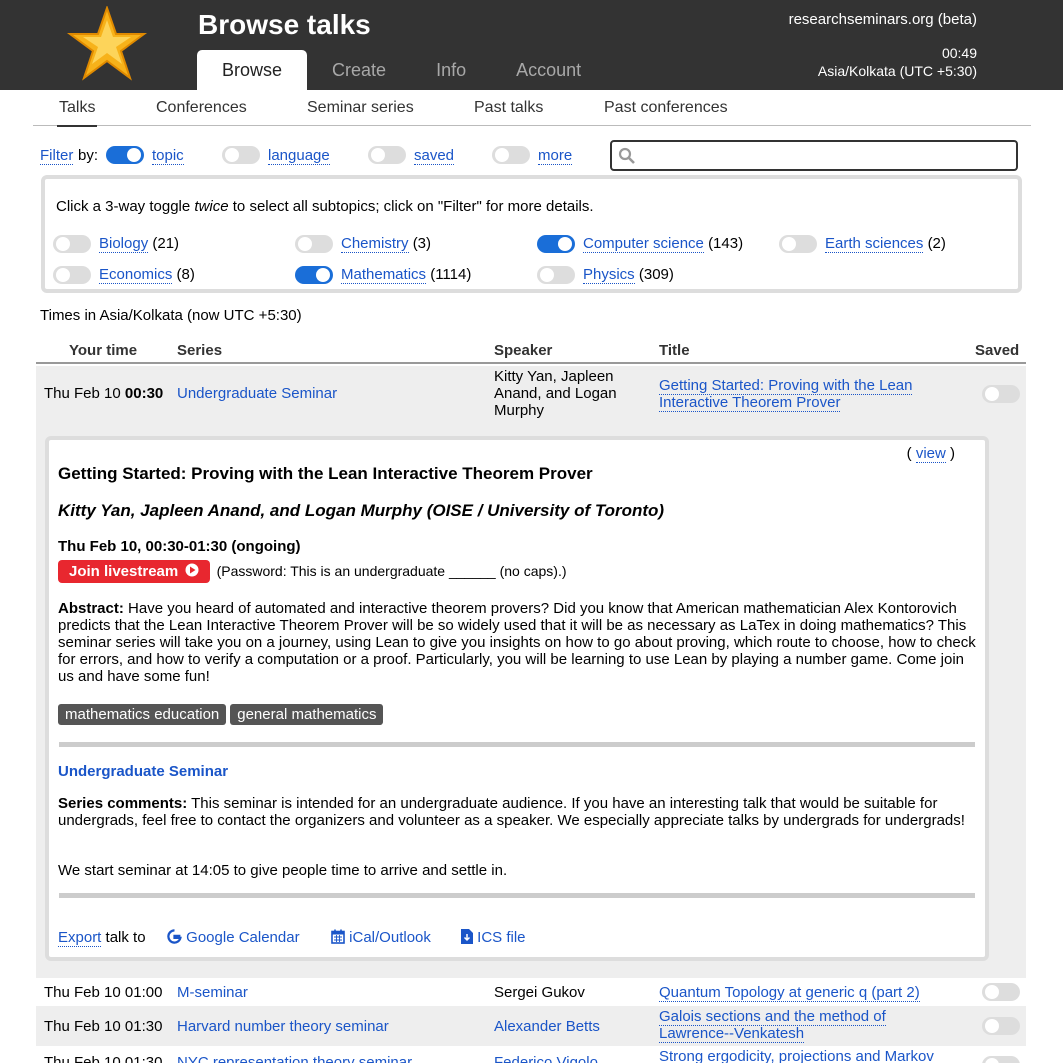 Image resolution: width=1063 pixels, height=1063 pixels. I want to click on page-title: Browse talks, so click(284, 24).